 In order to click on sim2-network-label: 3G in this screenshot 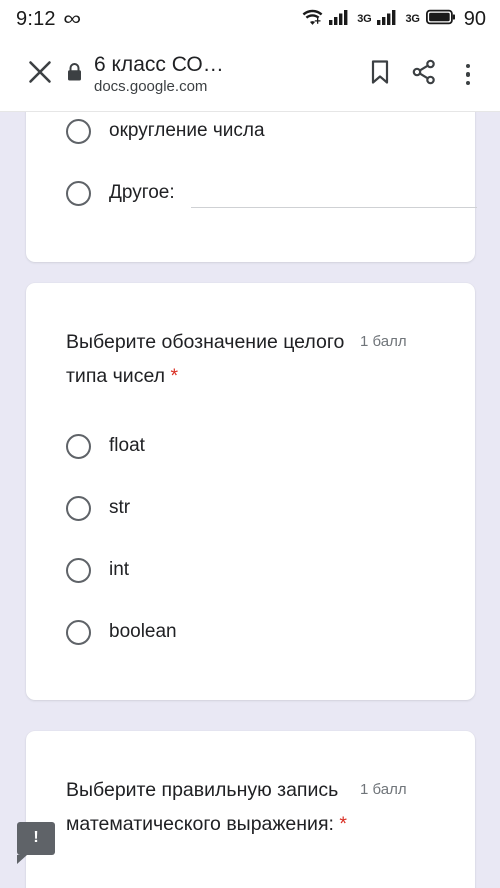, I will do `click(412, 19)`.